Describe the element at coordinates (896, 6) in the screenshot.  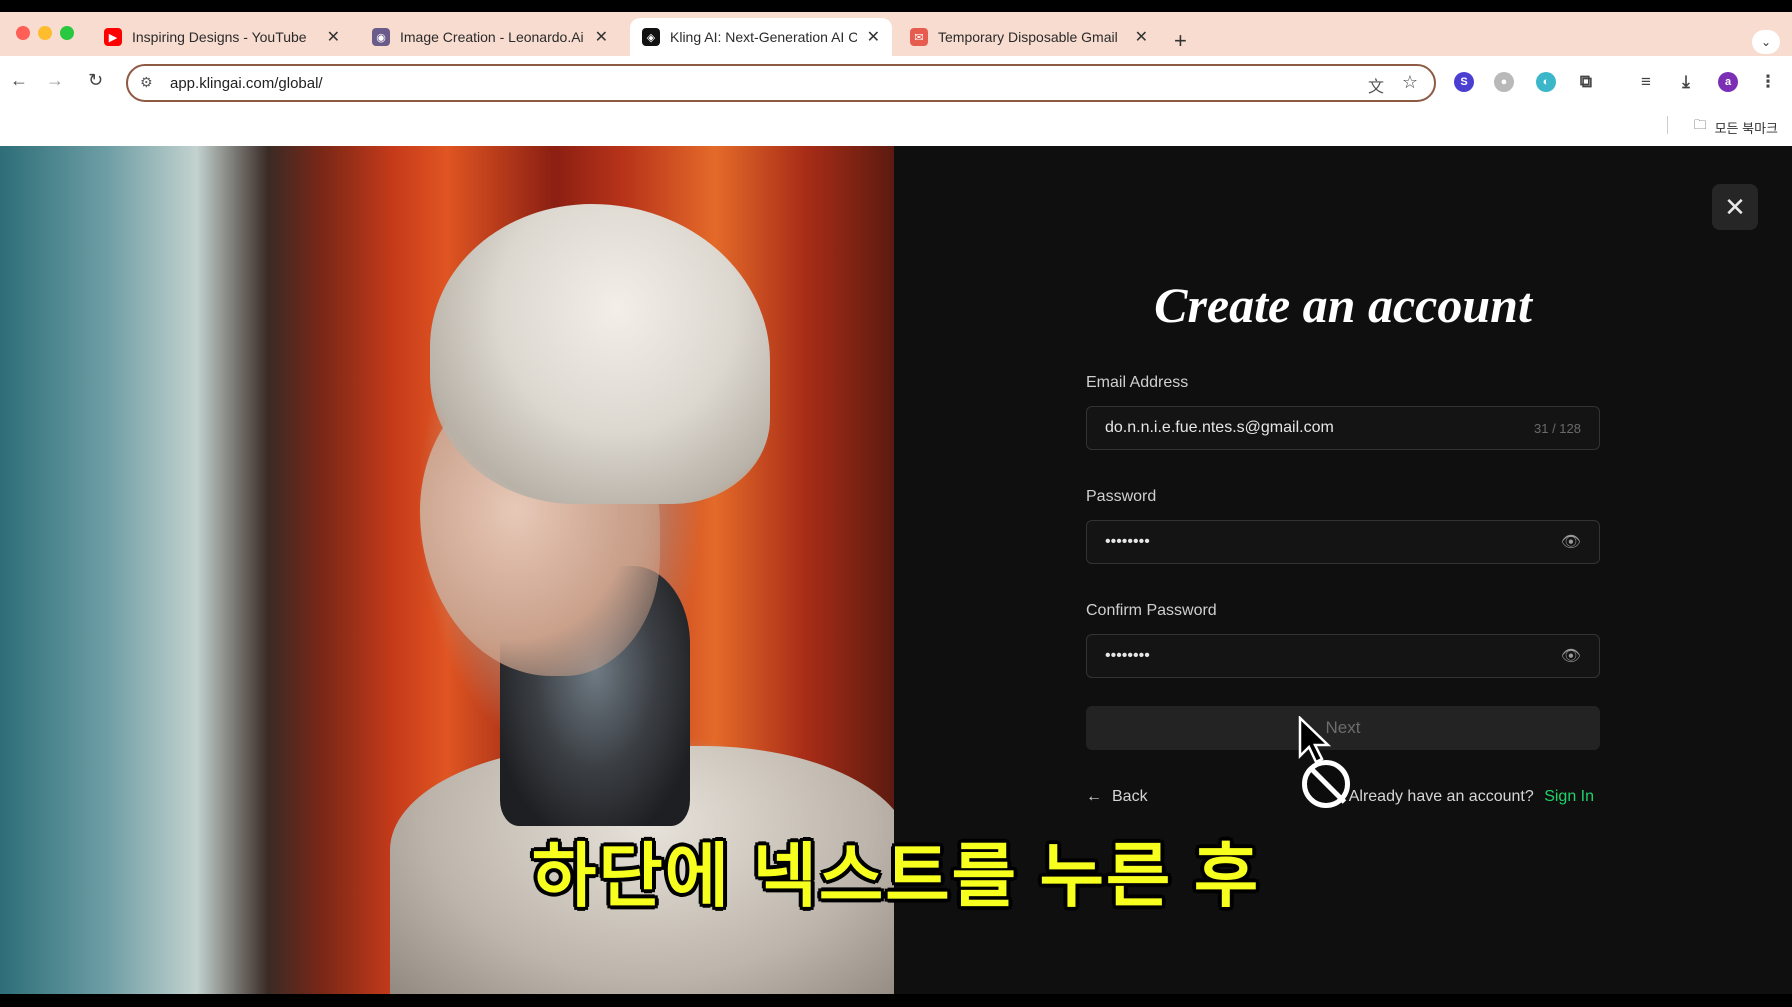
I see `top-letterbox` at that location.